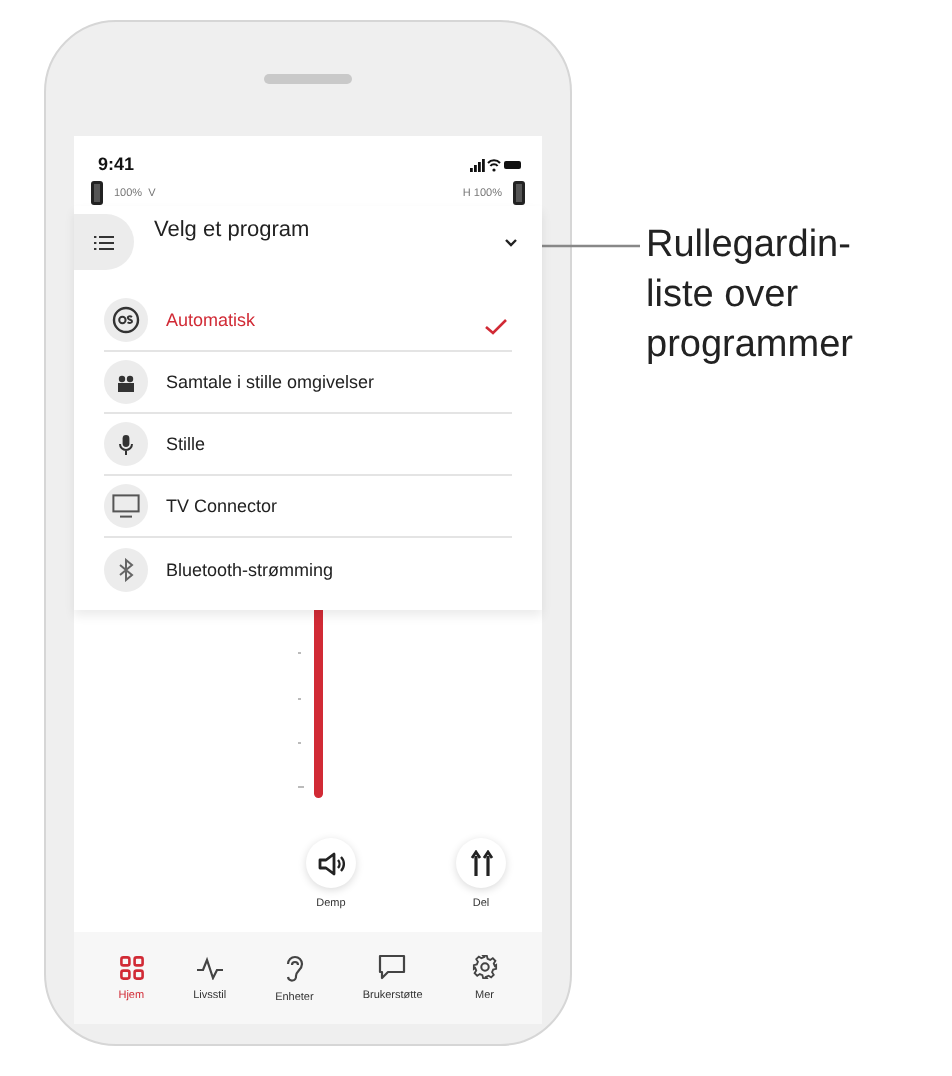 The width and height of the screenshot is (952, 1076). I want to click on microphone-icon, so click(126, 444).